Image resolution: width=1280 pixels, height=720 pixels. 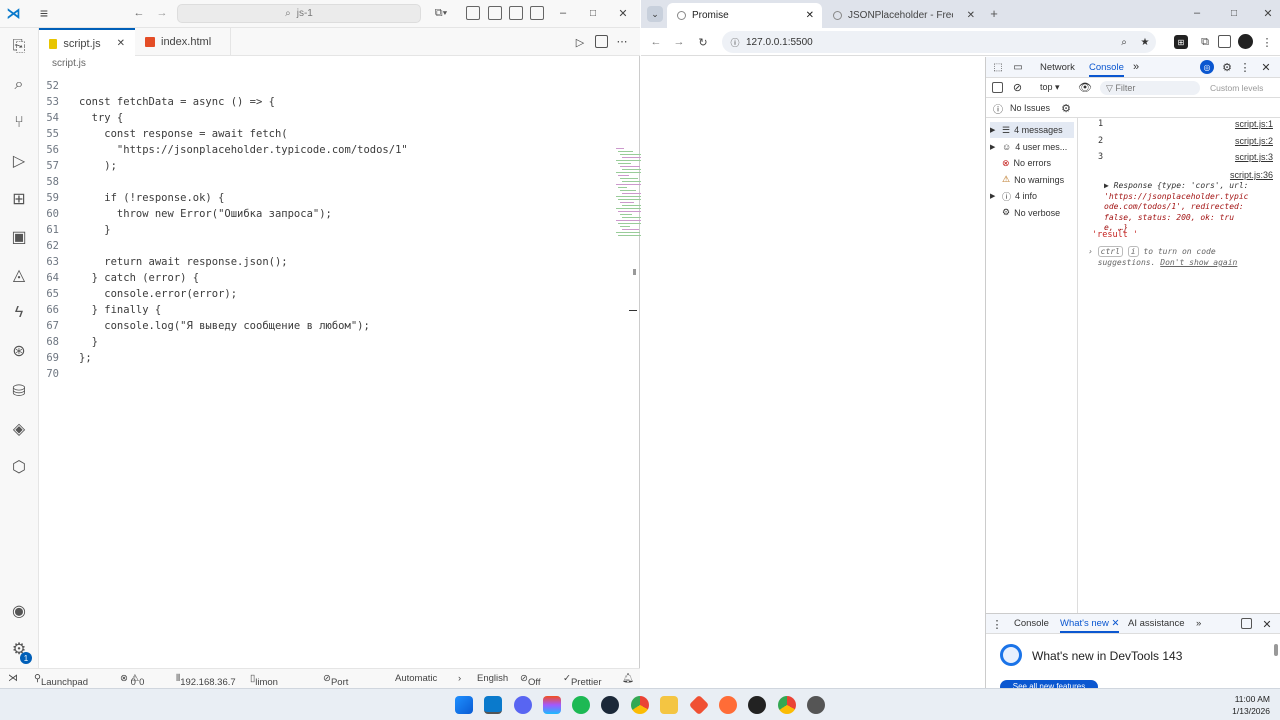 What do you see at coordinates (1090, 625) in the screenshot?
I see `drawer-tab-whats-new: What's new ✕` at bounding box center [1090, 625].